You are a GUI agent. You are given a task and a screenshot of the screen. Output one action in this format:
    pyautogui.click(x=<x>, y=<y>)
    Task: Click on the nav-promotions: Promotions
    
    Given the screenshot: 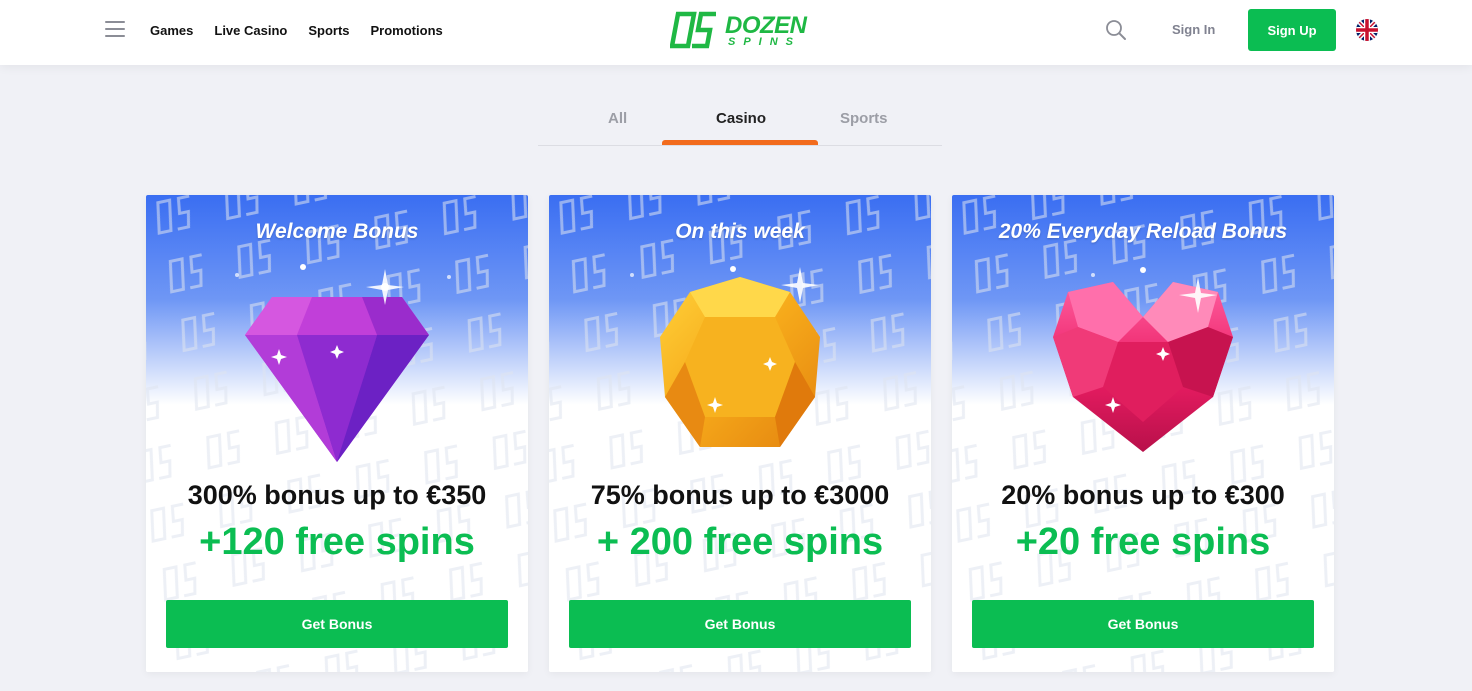 What is the action you would take?
    pyautogui.click(x=407, y=30)
    